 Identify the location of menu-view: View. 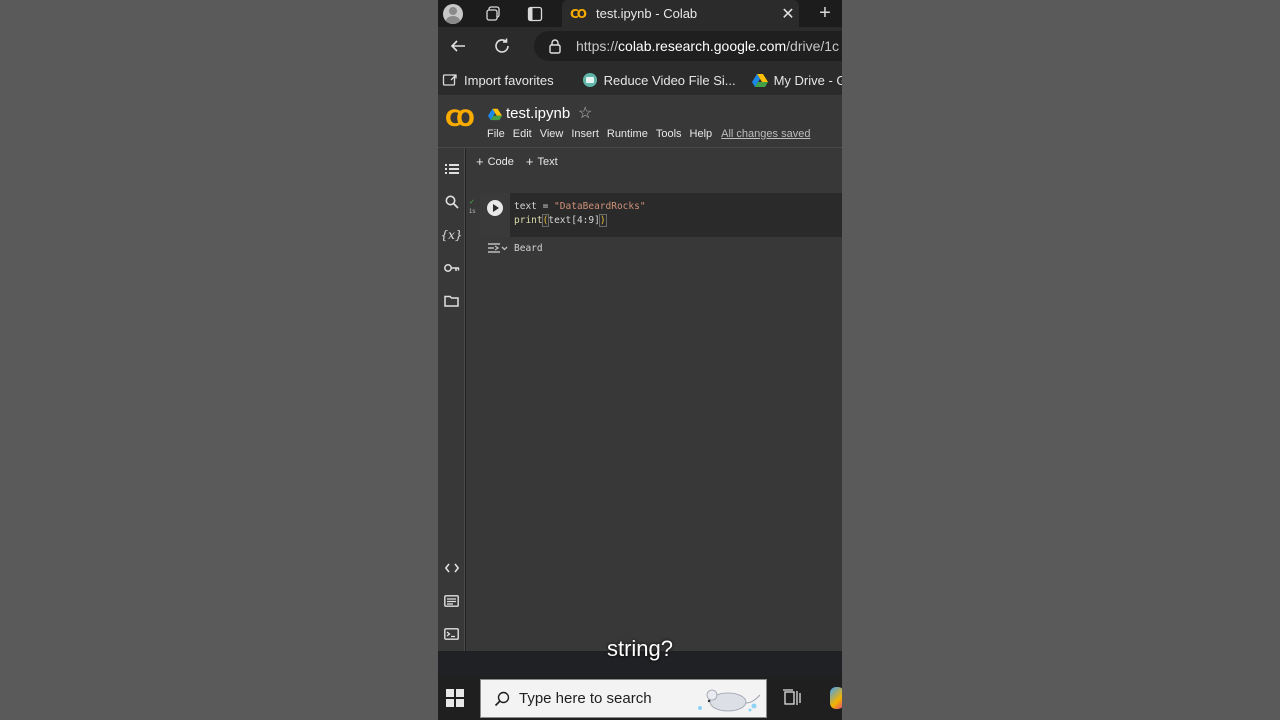
(552, 134).